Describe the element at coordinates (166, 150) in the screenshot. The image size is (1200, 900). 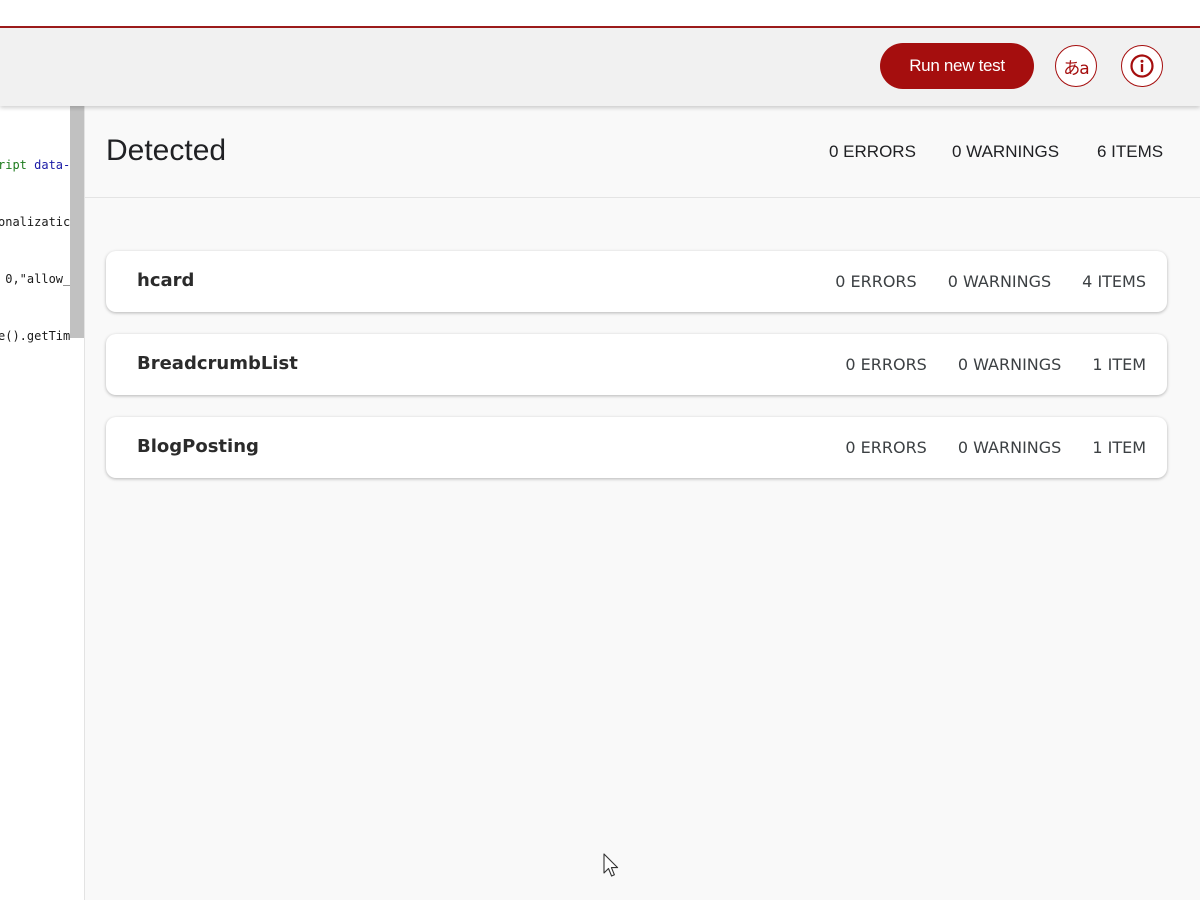
I see `results-title: Detected` at that location.